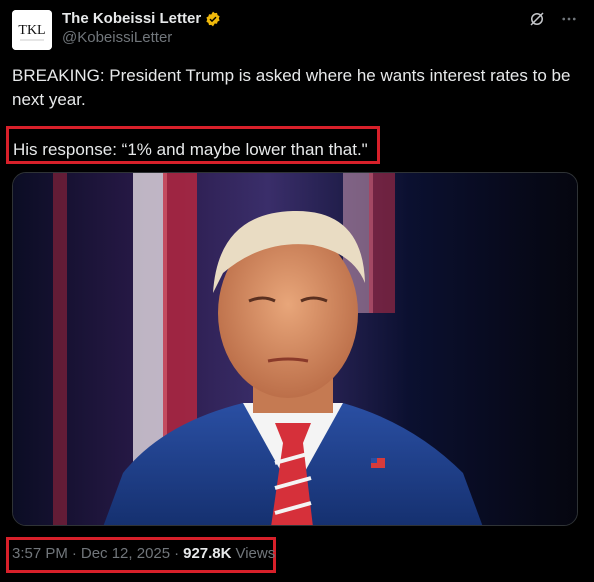 The height and width of the screenshot is (582, 594). What do you see at coordinates (141, 38) in the screenshot?
I see `handle: @KobeissiLetter` at bounding box center [141, 38].